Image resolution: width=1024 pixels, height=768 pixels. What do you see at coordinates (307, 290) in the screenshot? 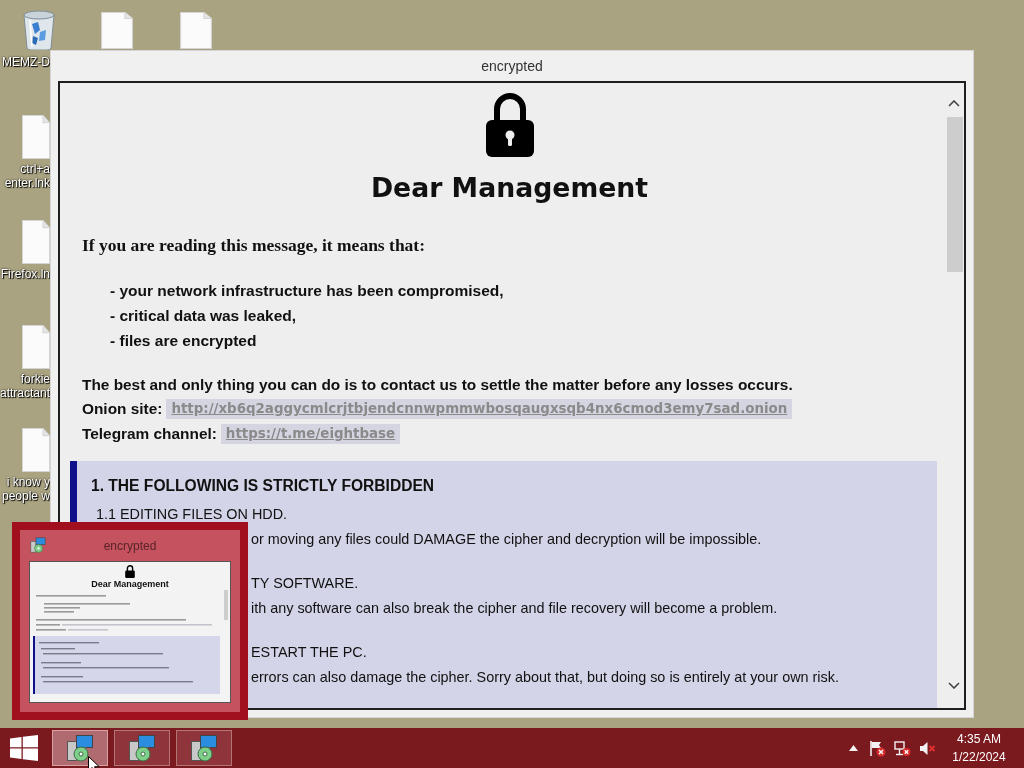
I see `list-item: - your network infrastructure has been compromised,` at bounding box center [307, 290].